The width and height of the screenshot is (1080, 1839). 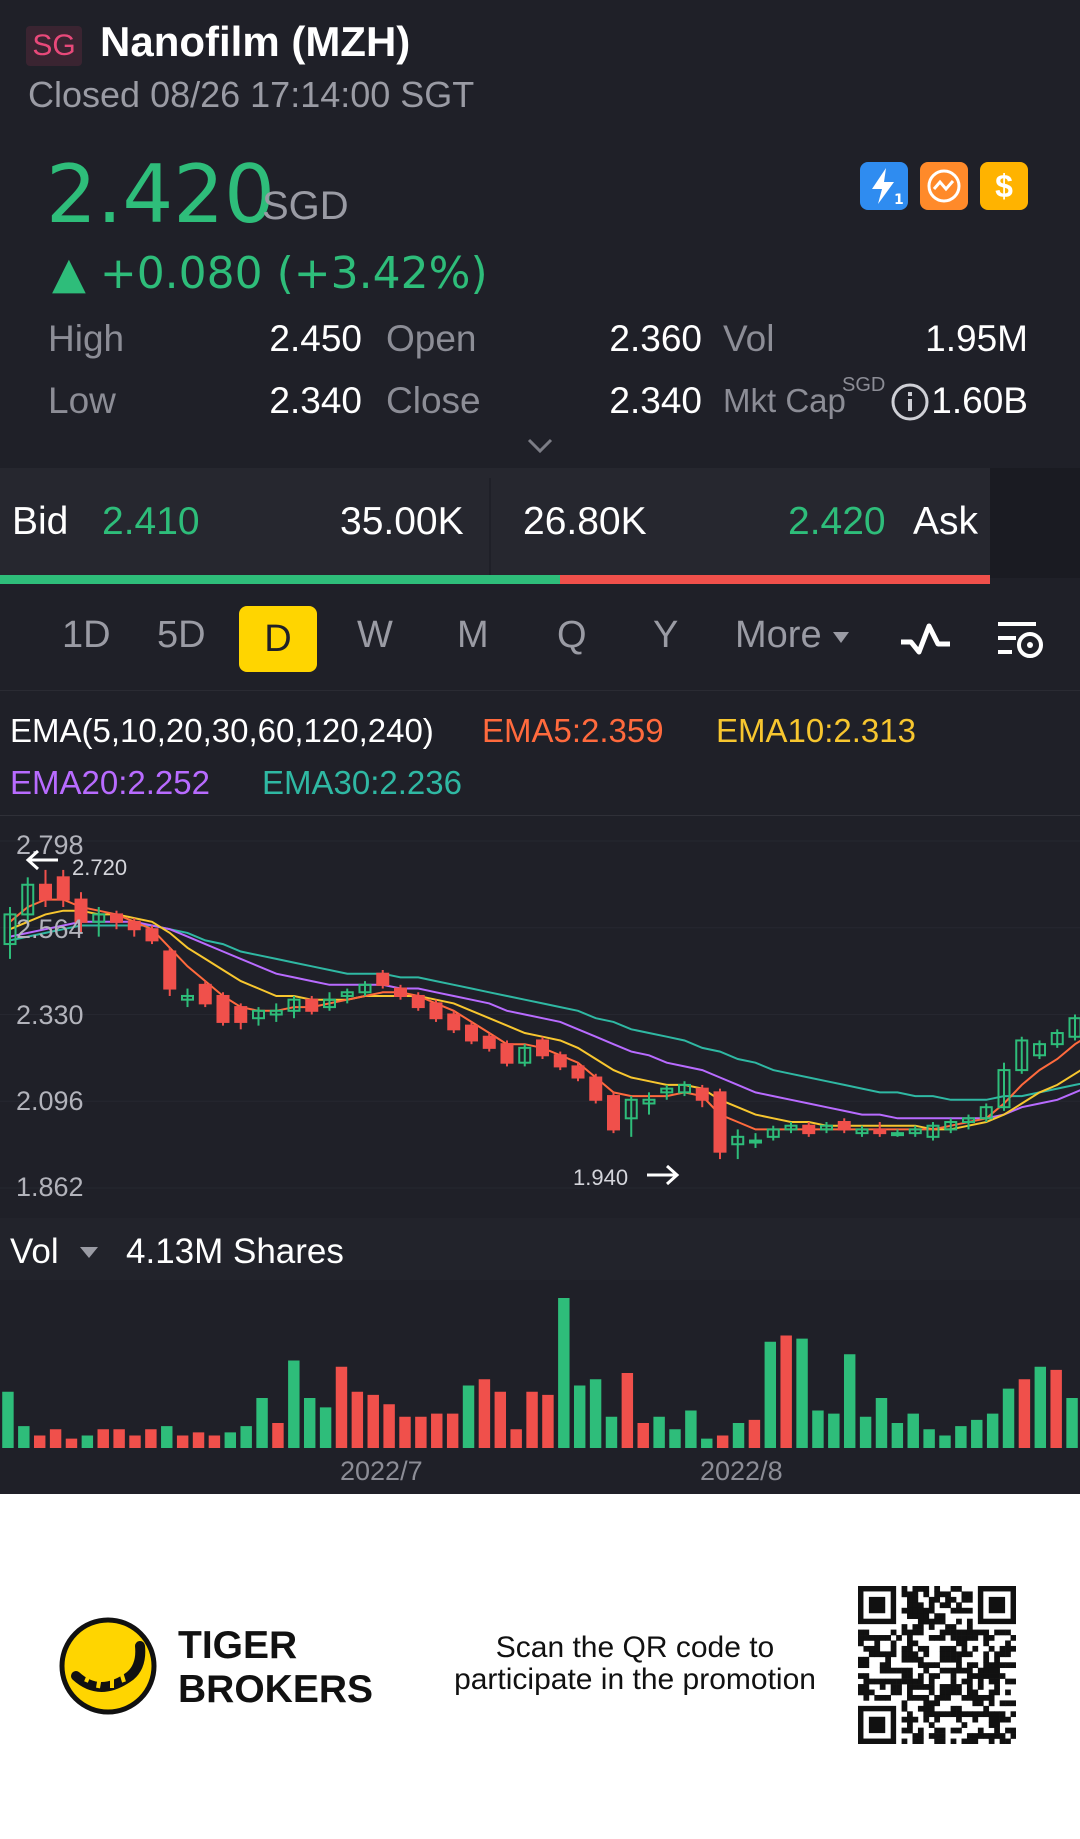 What do you see at coordinates (926, 642) in the screenshot?
I see `indicator-icon` at bounding box center [926, 642].